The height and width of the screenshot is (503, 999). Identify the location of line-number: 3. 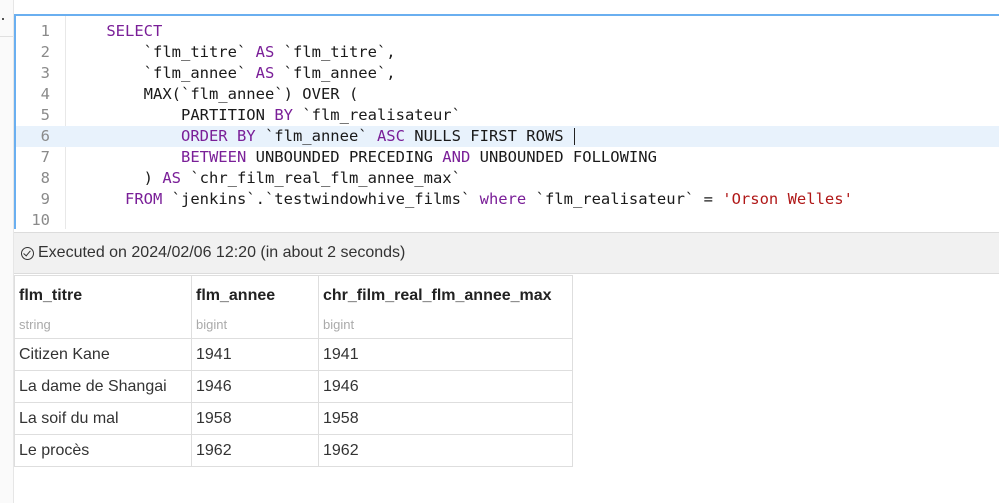
(45, 73).